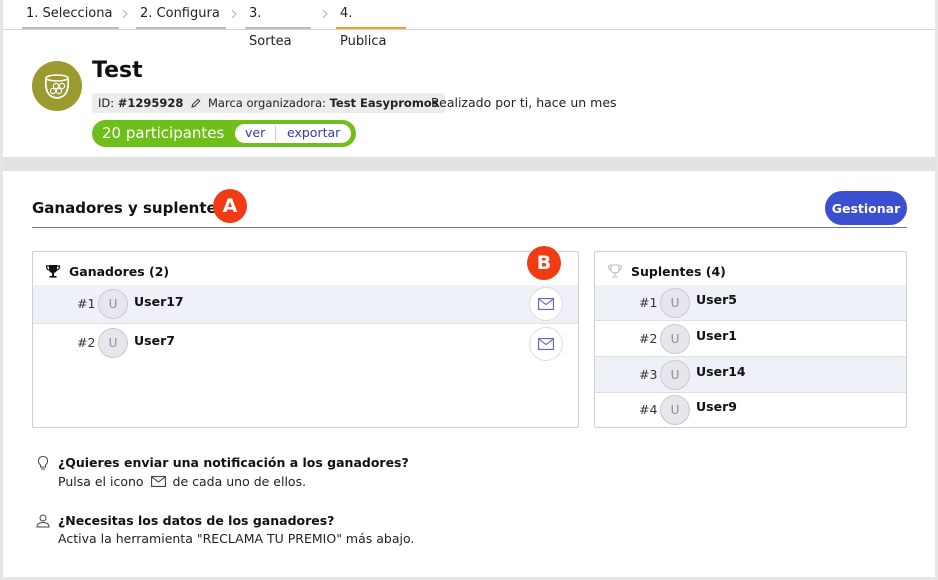 The image size is (938, 580). What do you see at coordinates (721, 371) in the screenshot?
I see `substitute-name: User14` at bounding box center [721, 371].